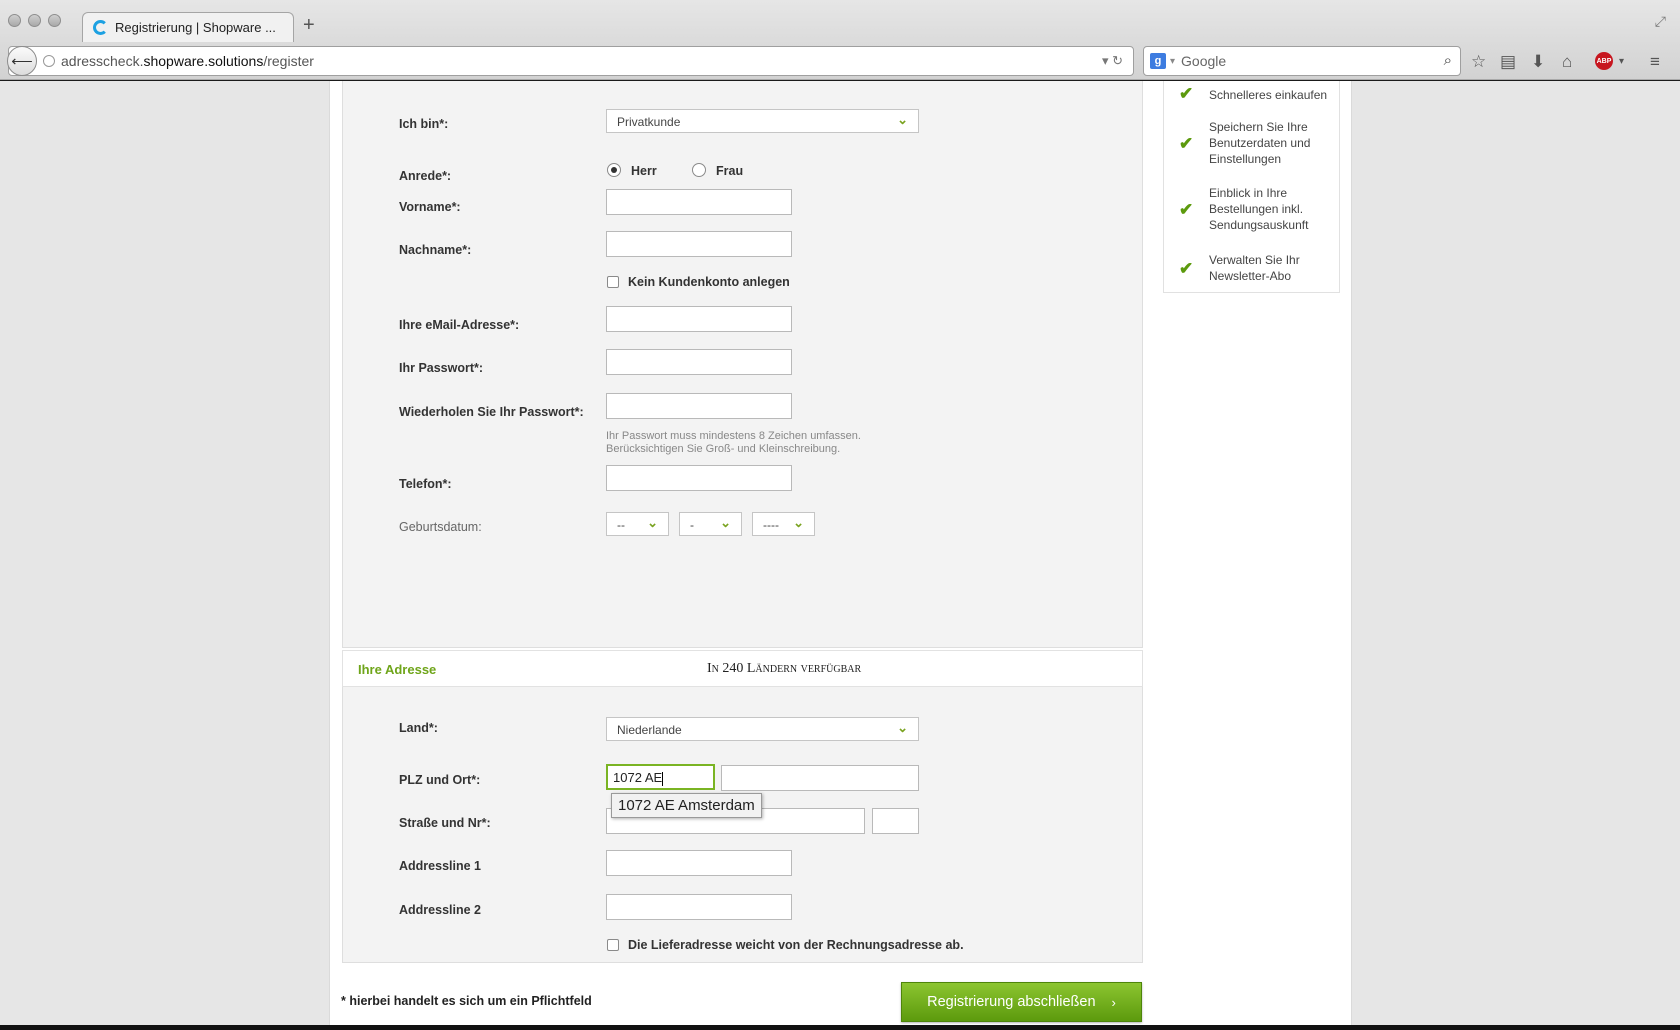 The width and height of the screenshot is (1680, 1030). Describe the element at coordinates (762, 121) in the screenshot. I see `customer-type-select: Privatkunde ⌄` at that location.